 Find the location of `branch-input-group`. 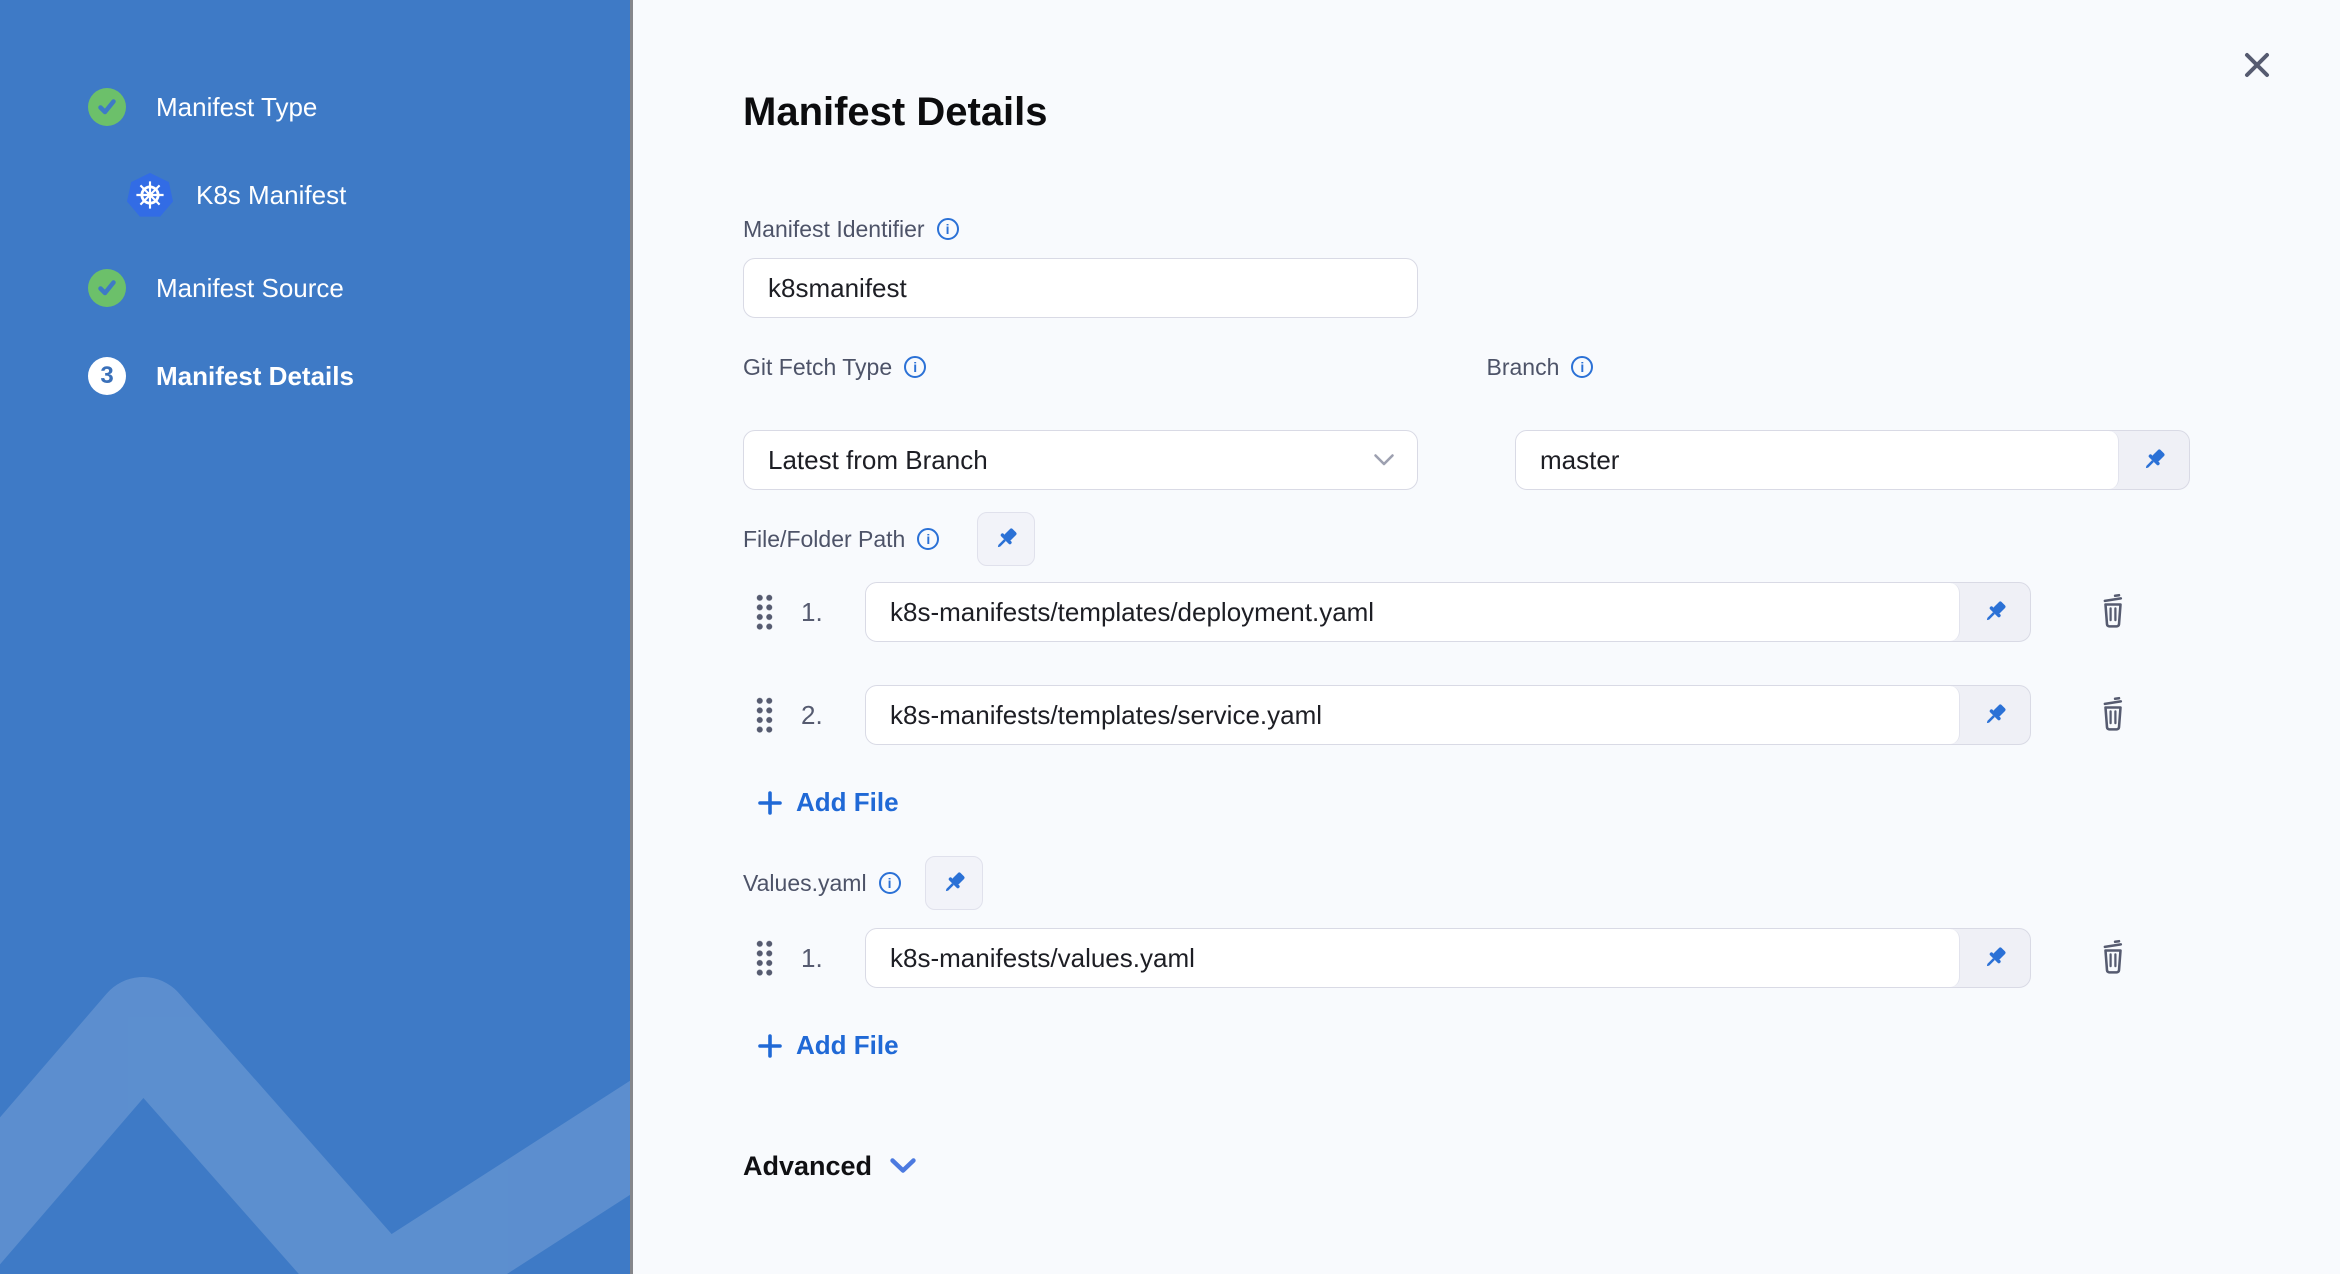

branch-input-group is located at coordinates (1852, 460).